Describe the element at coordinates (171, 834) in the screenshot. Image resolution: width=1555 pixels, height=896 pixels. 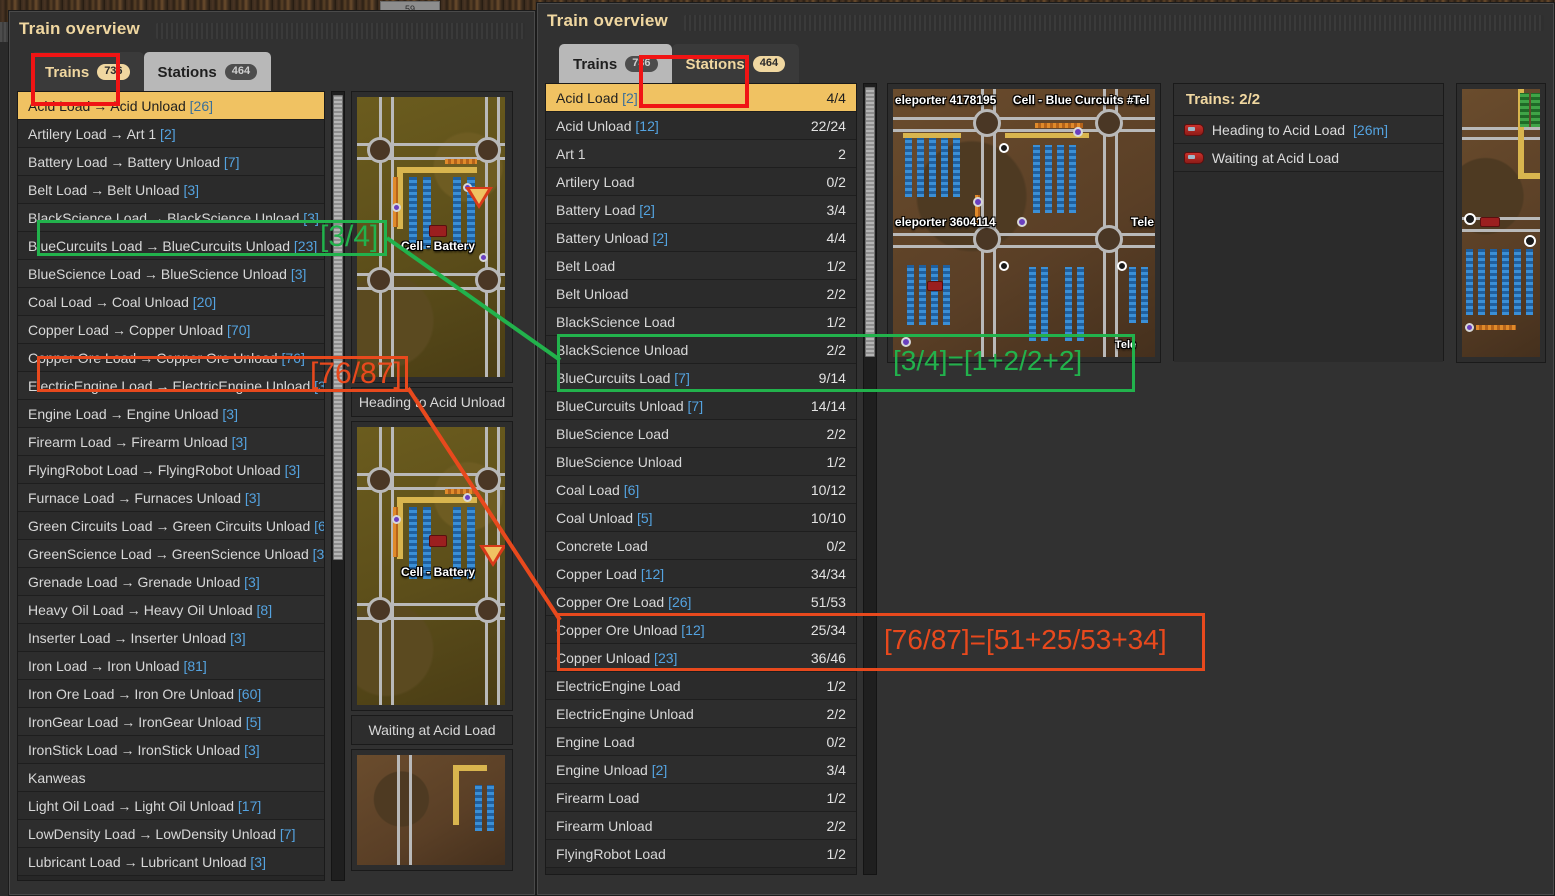
I see `table-row: LowDensity Load → LowDensity Unload [7]` at that location.